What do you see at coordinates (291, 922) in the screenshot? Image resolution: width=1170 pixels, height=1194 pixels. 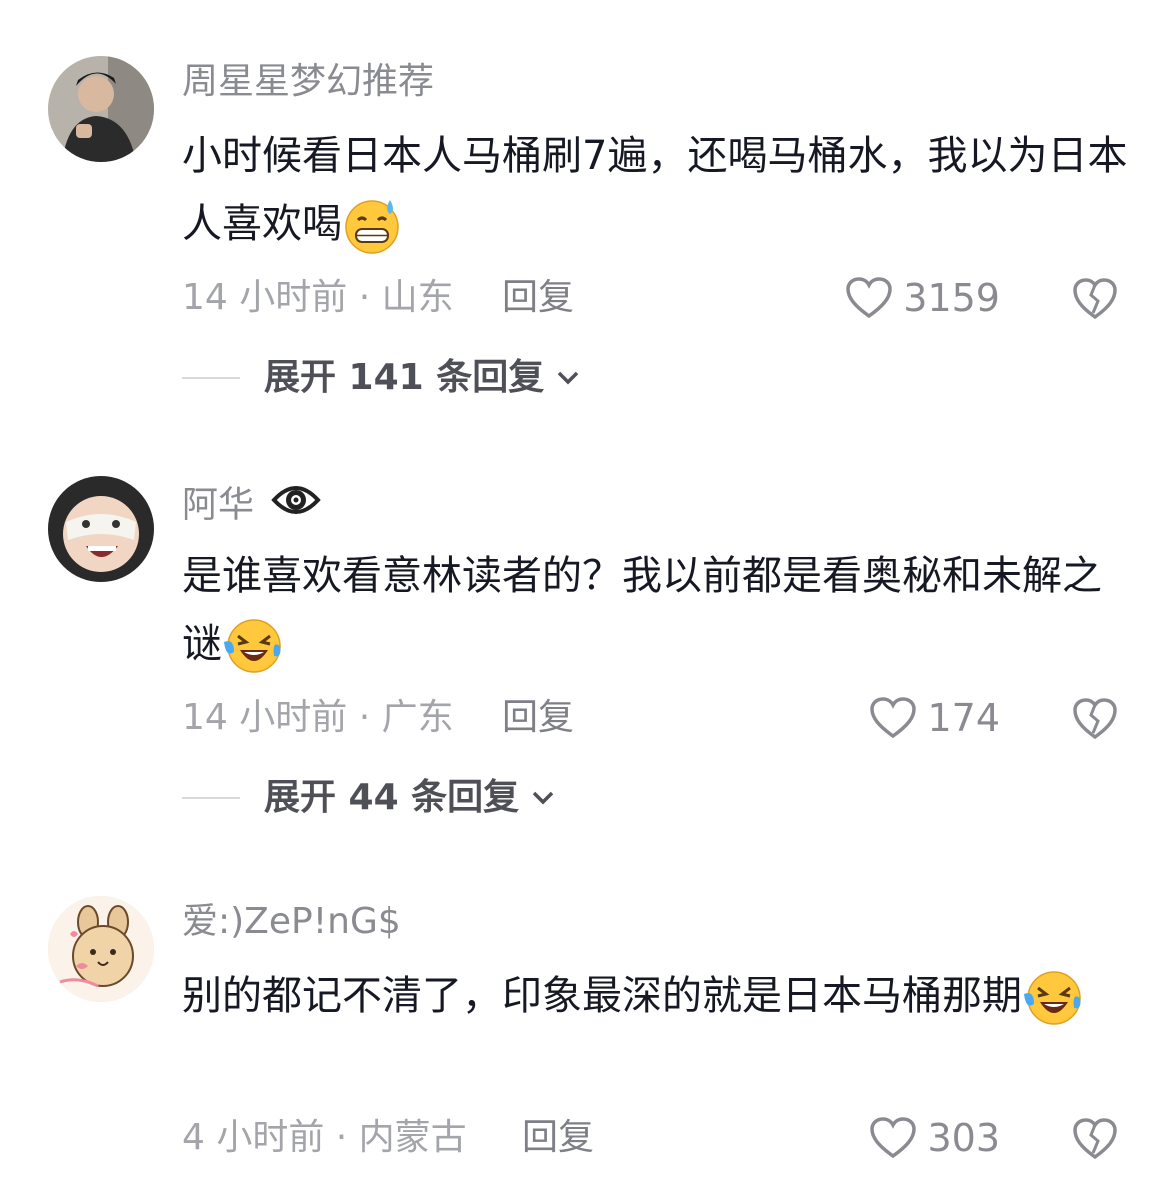 I see `username: 爱:)ZeP!nG$` at bounding box center [291, 922].